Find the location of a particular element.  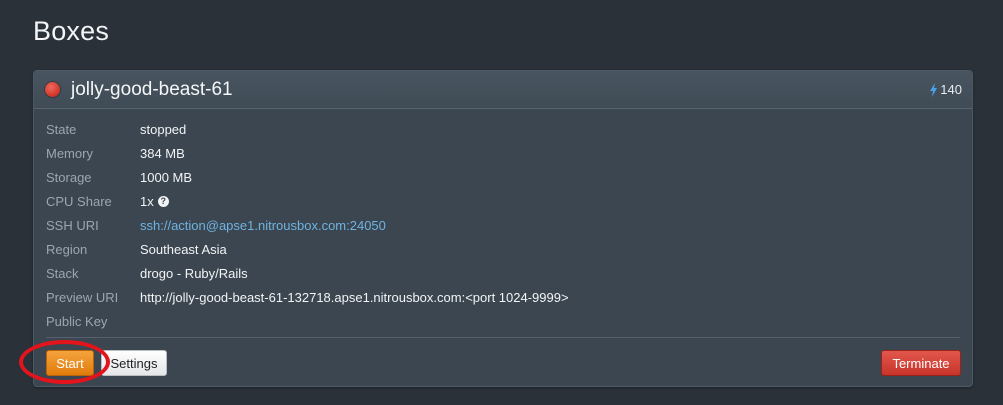

detail-value: 1000 MB is located at coordinates (166, 177).